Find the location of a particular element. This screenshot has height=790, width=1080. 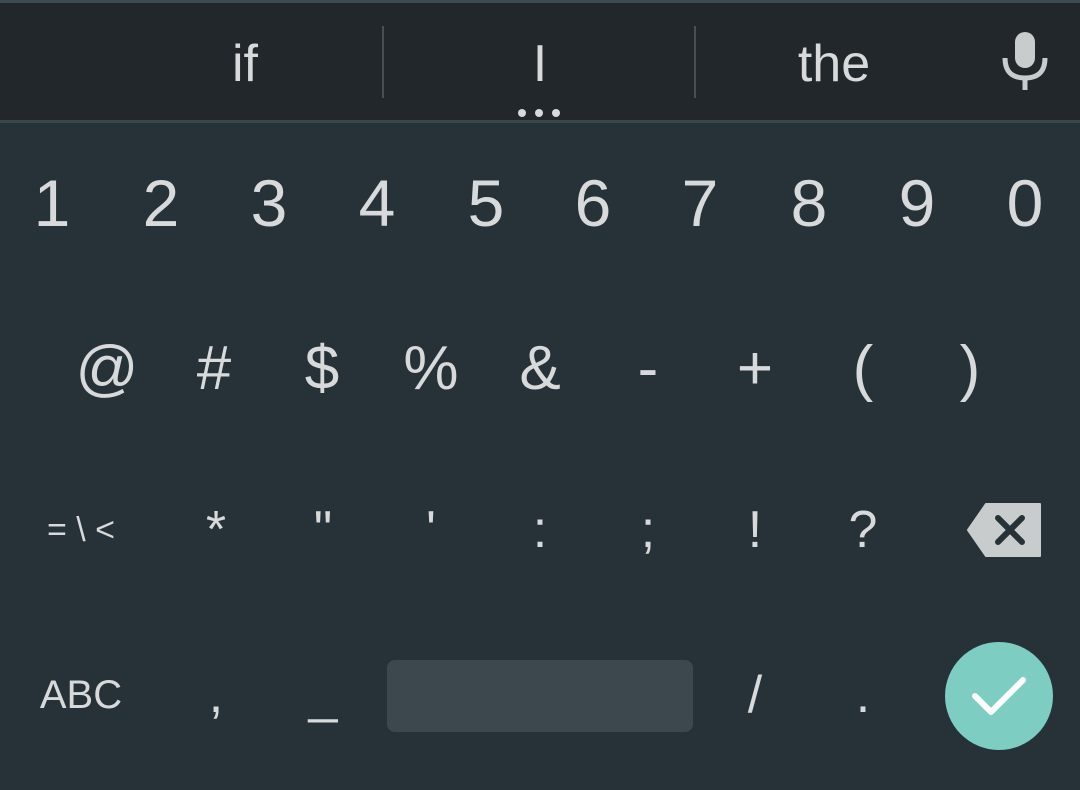

suggestion-right: the is located at coordinates (834, 64).